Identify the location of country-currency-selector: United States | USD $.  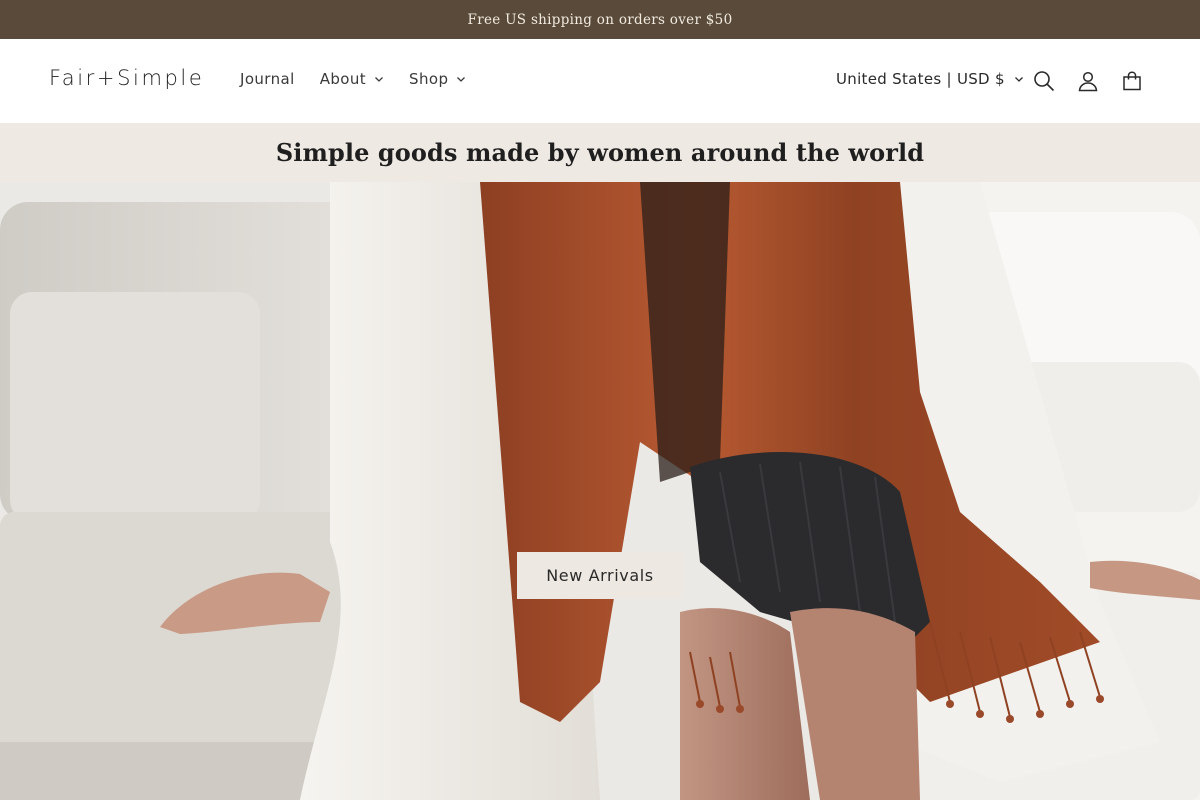
(930, 79).